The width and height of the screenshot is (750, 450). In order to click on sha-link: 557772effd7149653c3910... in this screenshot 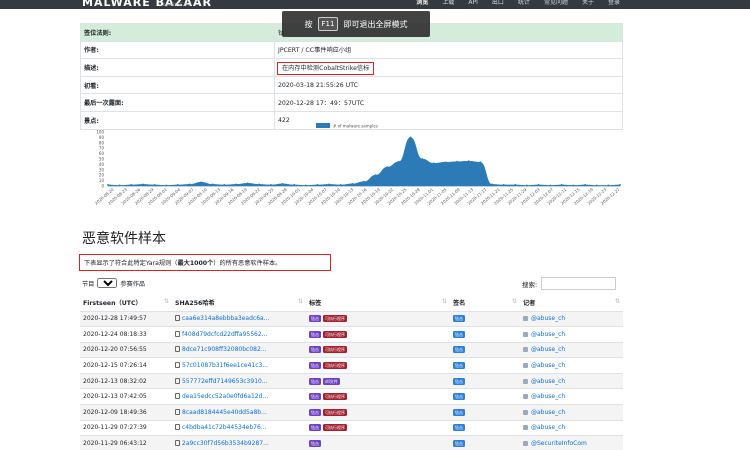, I will do `click(225, 381)`.